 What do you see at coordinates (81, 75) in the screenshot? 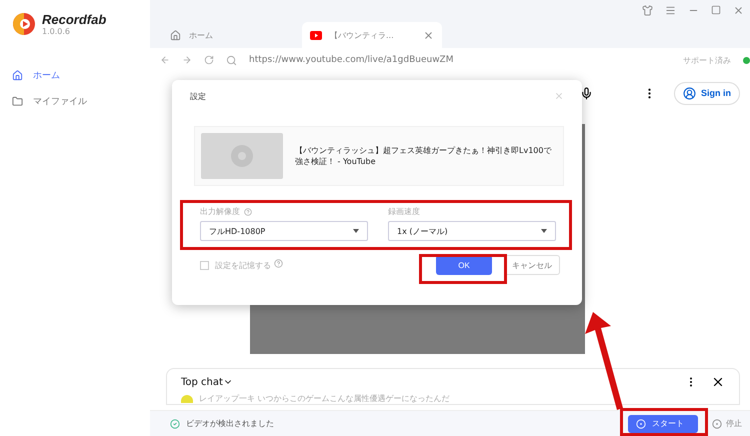
I see `sidebar-item: ホーム` at bounding box center [81, 75].